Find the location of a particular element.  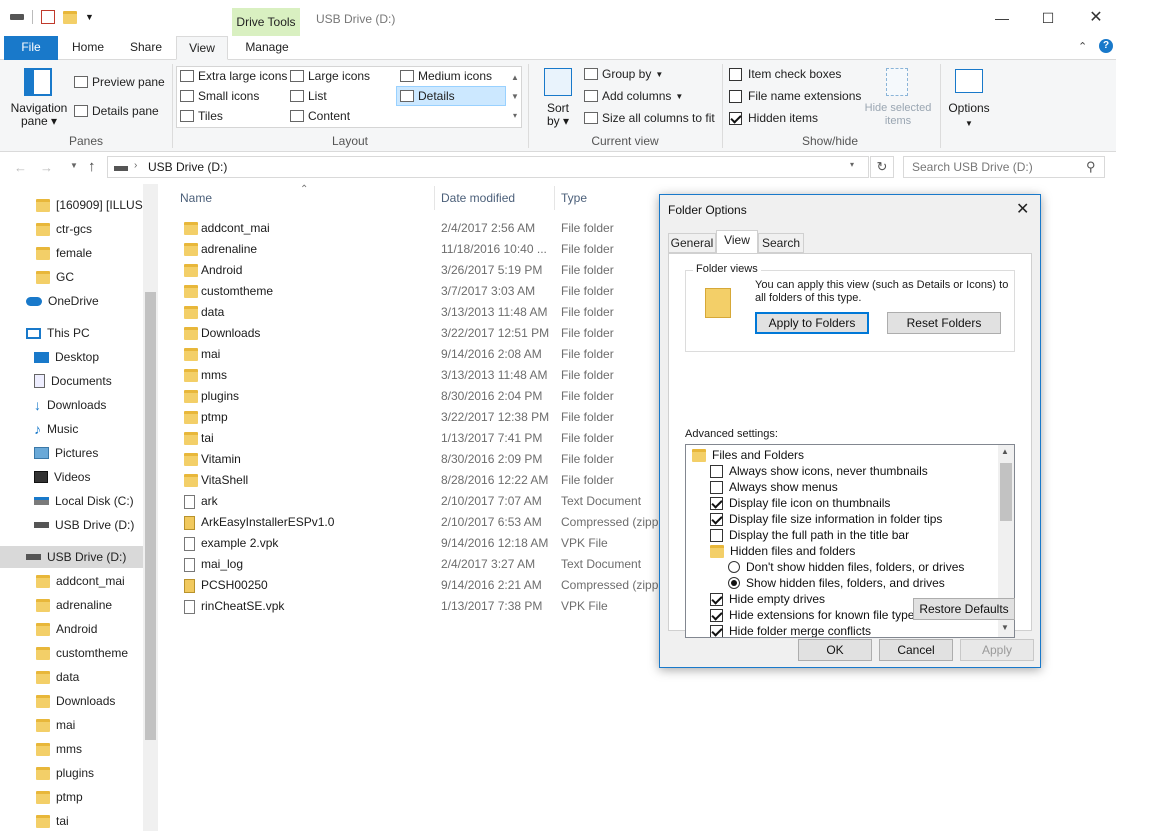

up-button: ↑ is located at coordinates (92, 166).